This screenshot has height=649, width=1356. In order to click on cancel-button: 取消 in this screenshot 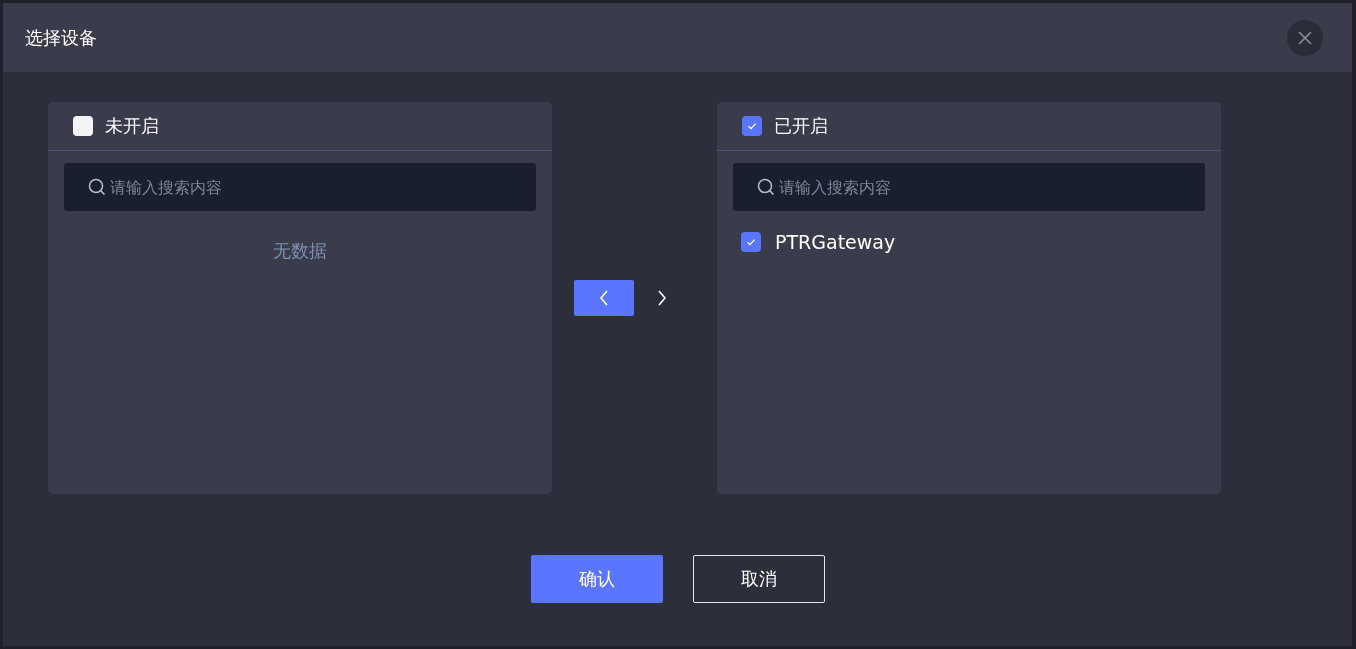, I will do `click(758, 579)`.